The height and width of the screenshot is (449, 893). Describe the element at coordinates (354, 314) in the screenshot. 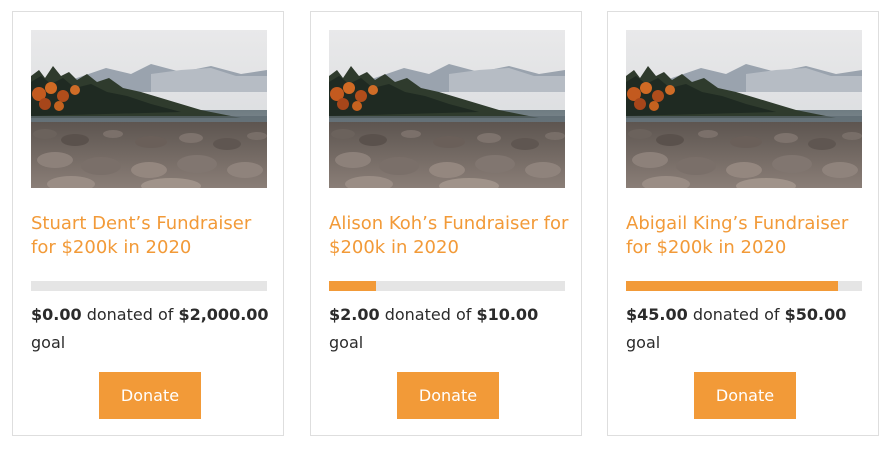

I see `donated-amount: $2.00` at that location.